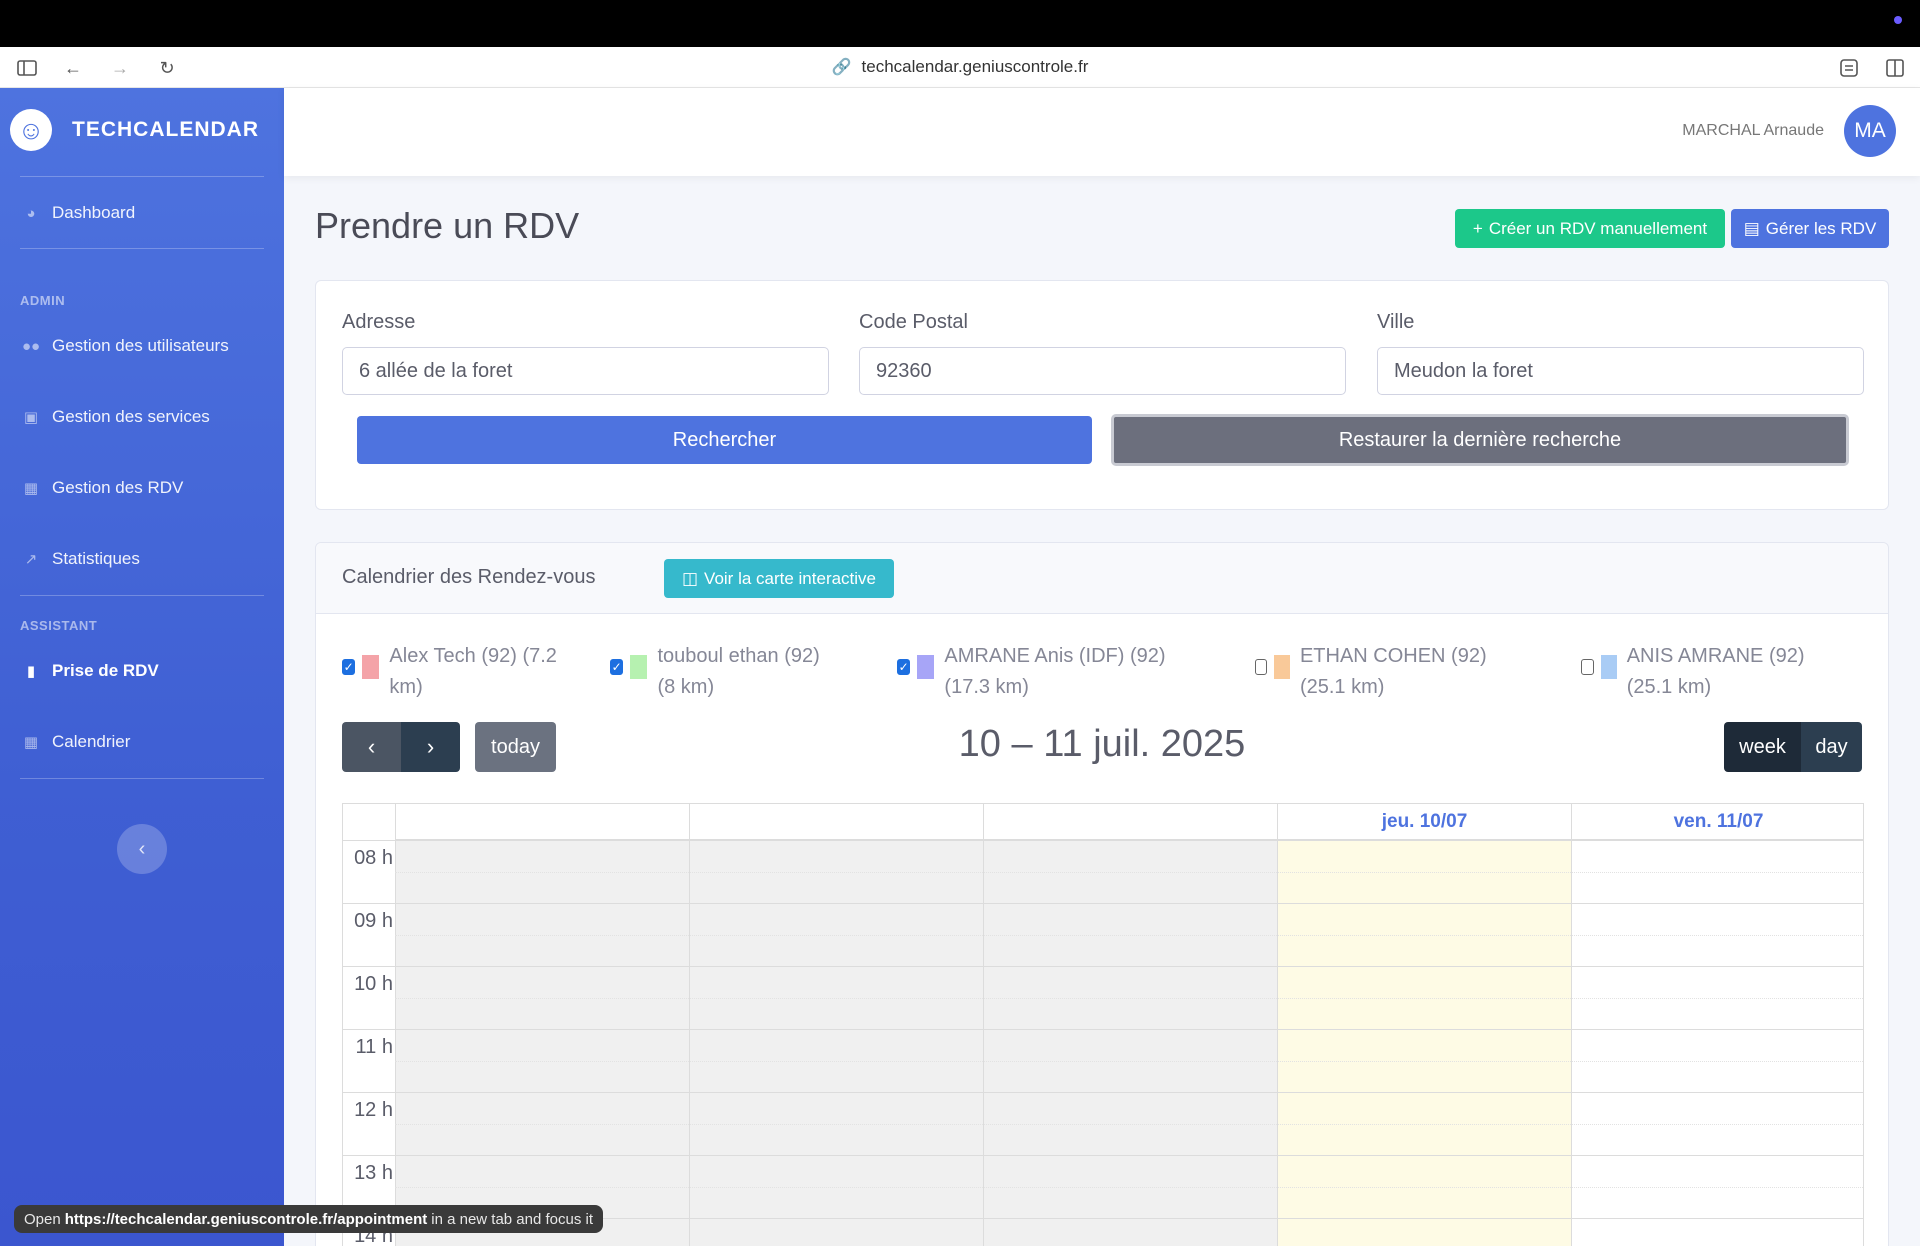 This screenshot has width=1920, height=1246. I want to click on hour-label: 12 h, so click(373, 1110).